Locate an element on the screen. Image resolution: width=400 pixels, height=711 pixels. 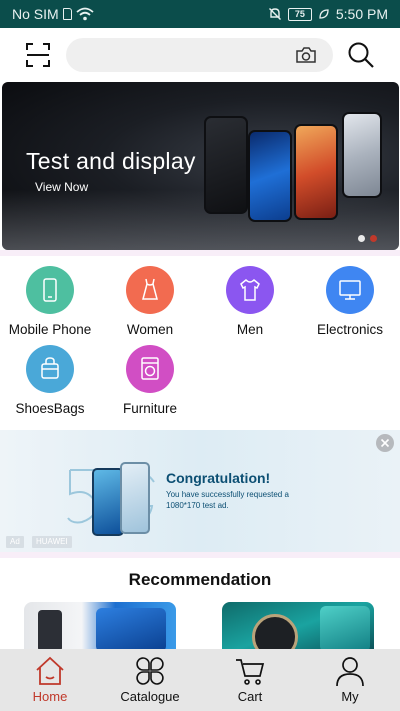
carrier-label: No SIM is located at coordinates (35, 14).